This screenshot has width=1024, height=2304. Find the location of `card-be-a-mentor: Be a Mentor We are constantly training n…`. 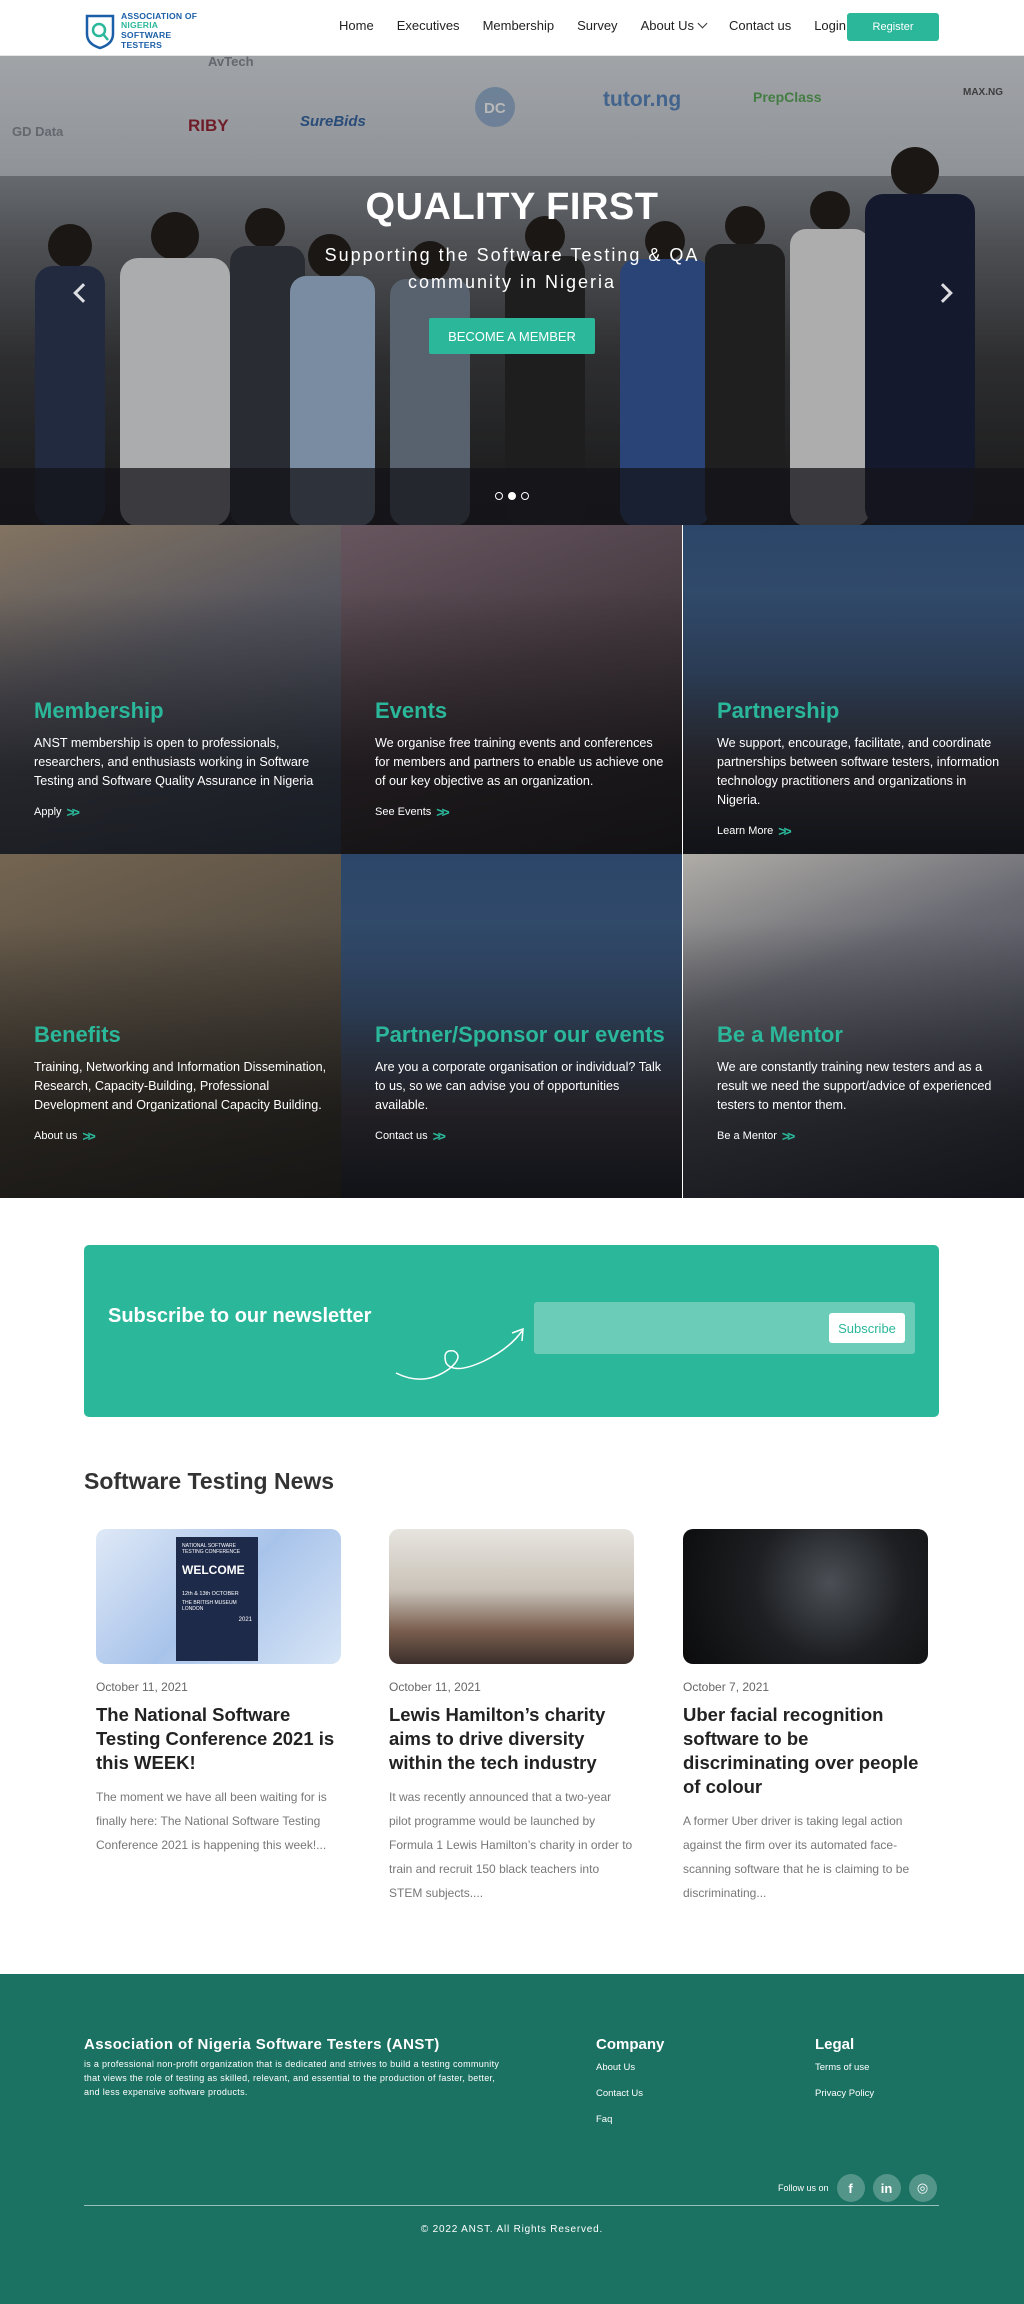

card-be-a-mentor: Be a Mentor We are constantly training n… is located at coordinates (853, 1026).